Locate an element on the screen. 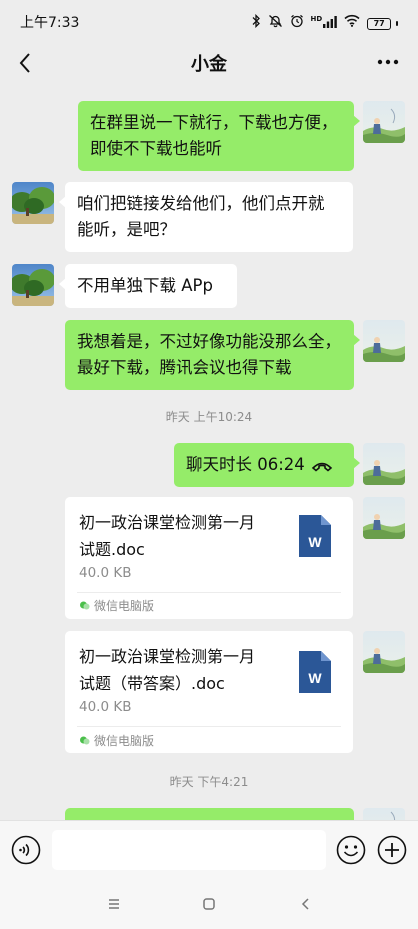  file-name-line: 试题（带答案）.doc is located at coordinates (152, 683).